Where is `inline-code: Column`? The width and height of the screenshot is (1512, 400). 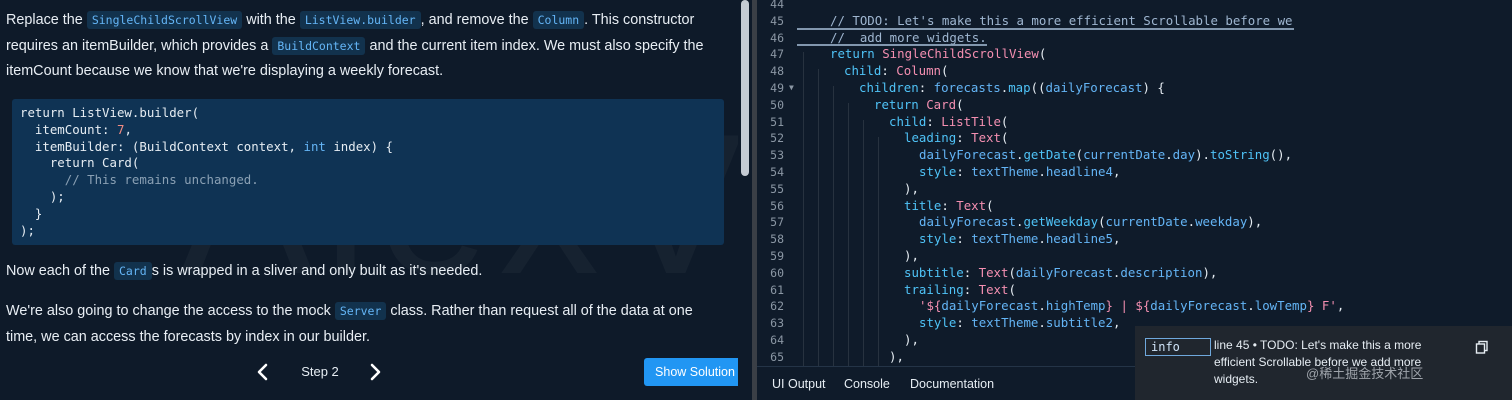 inline-code: Column is located at coordinates (558, 20).